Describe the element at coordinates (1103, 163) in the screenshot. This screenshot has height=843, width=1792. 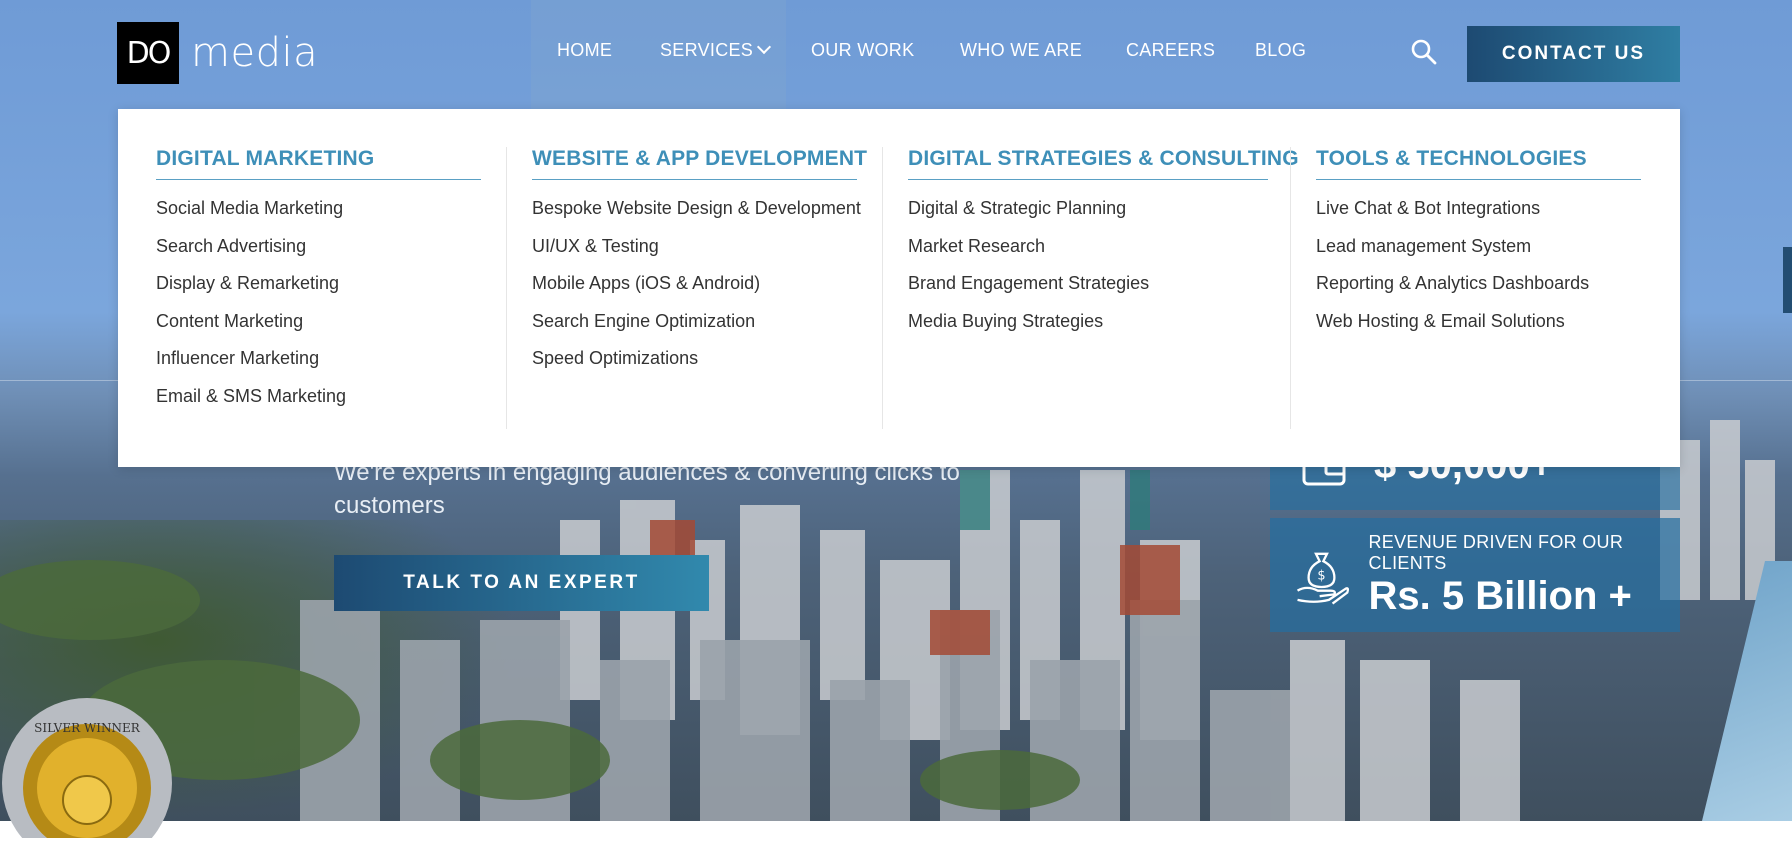
I see `menu-heading: DIGITAL STRATEGIES & CONSULTING` at that location.